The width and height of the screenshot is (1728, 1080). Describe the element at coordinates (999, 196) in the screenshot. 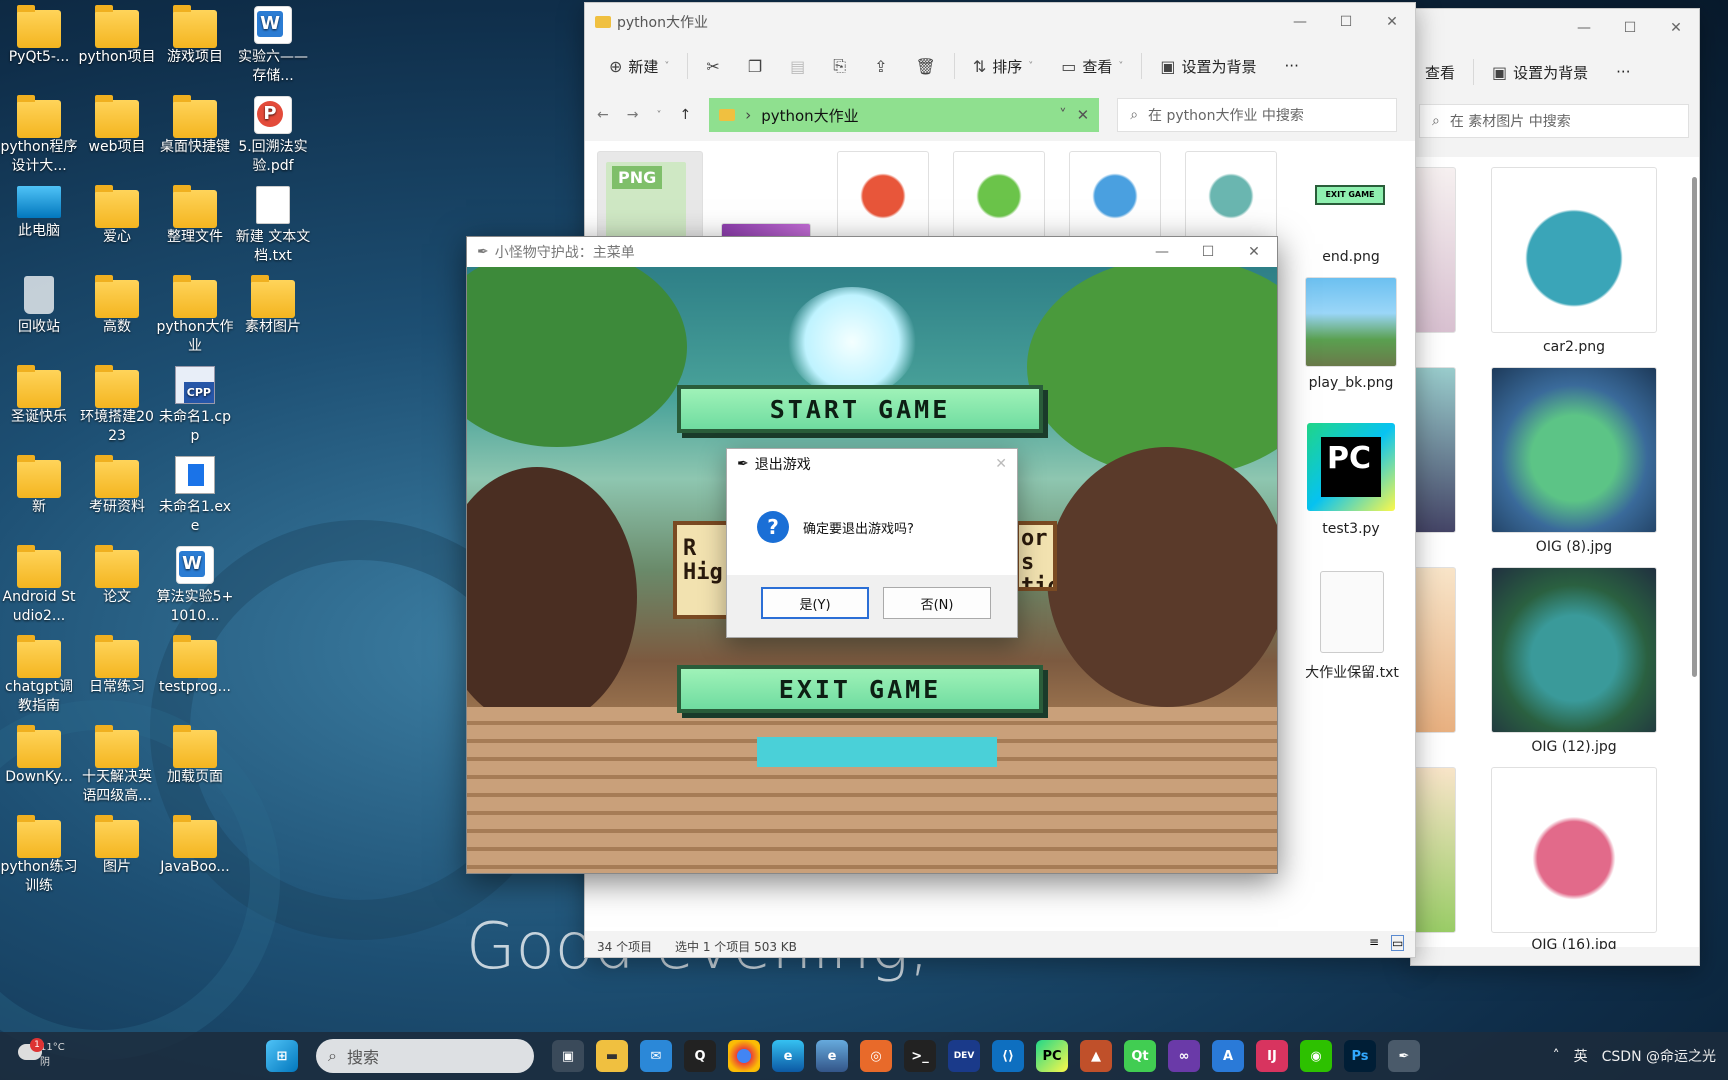

I see `thumb-monster-green` at that location.